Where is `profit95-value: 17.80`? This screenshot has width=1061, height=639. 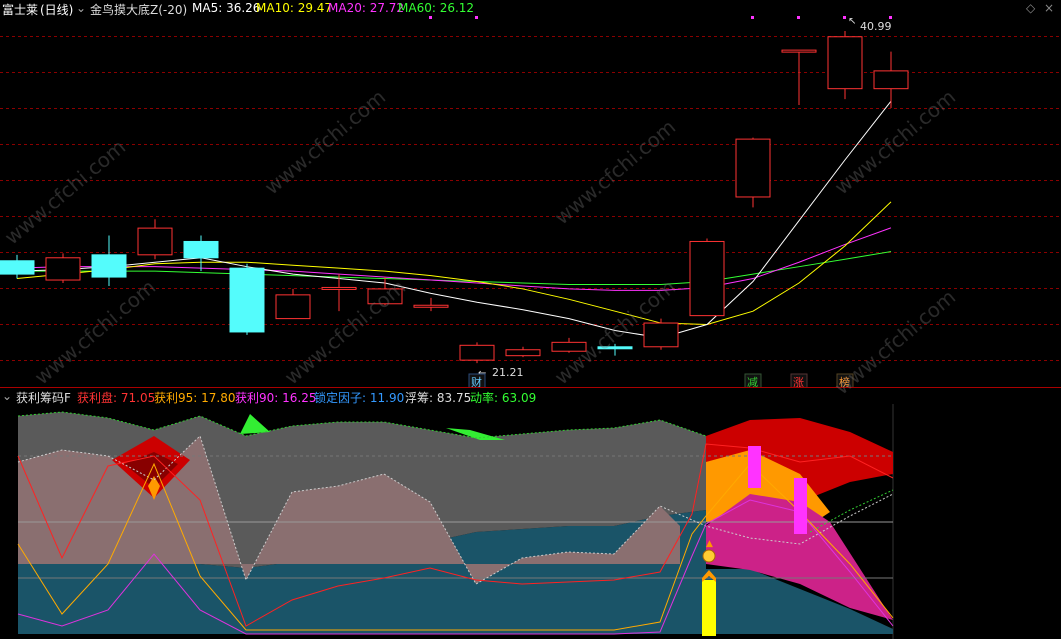 profit95-value: 17.80 is located at coordinates (218, 398).